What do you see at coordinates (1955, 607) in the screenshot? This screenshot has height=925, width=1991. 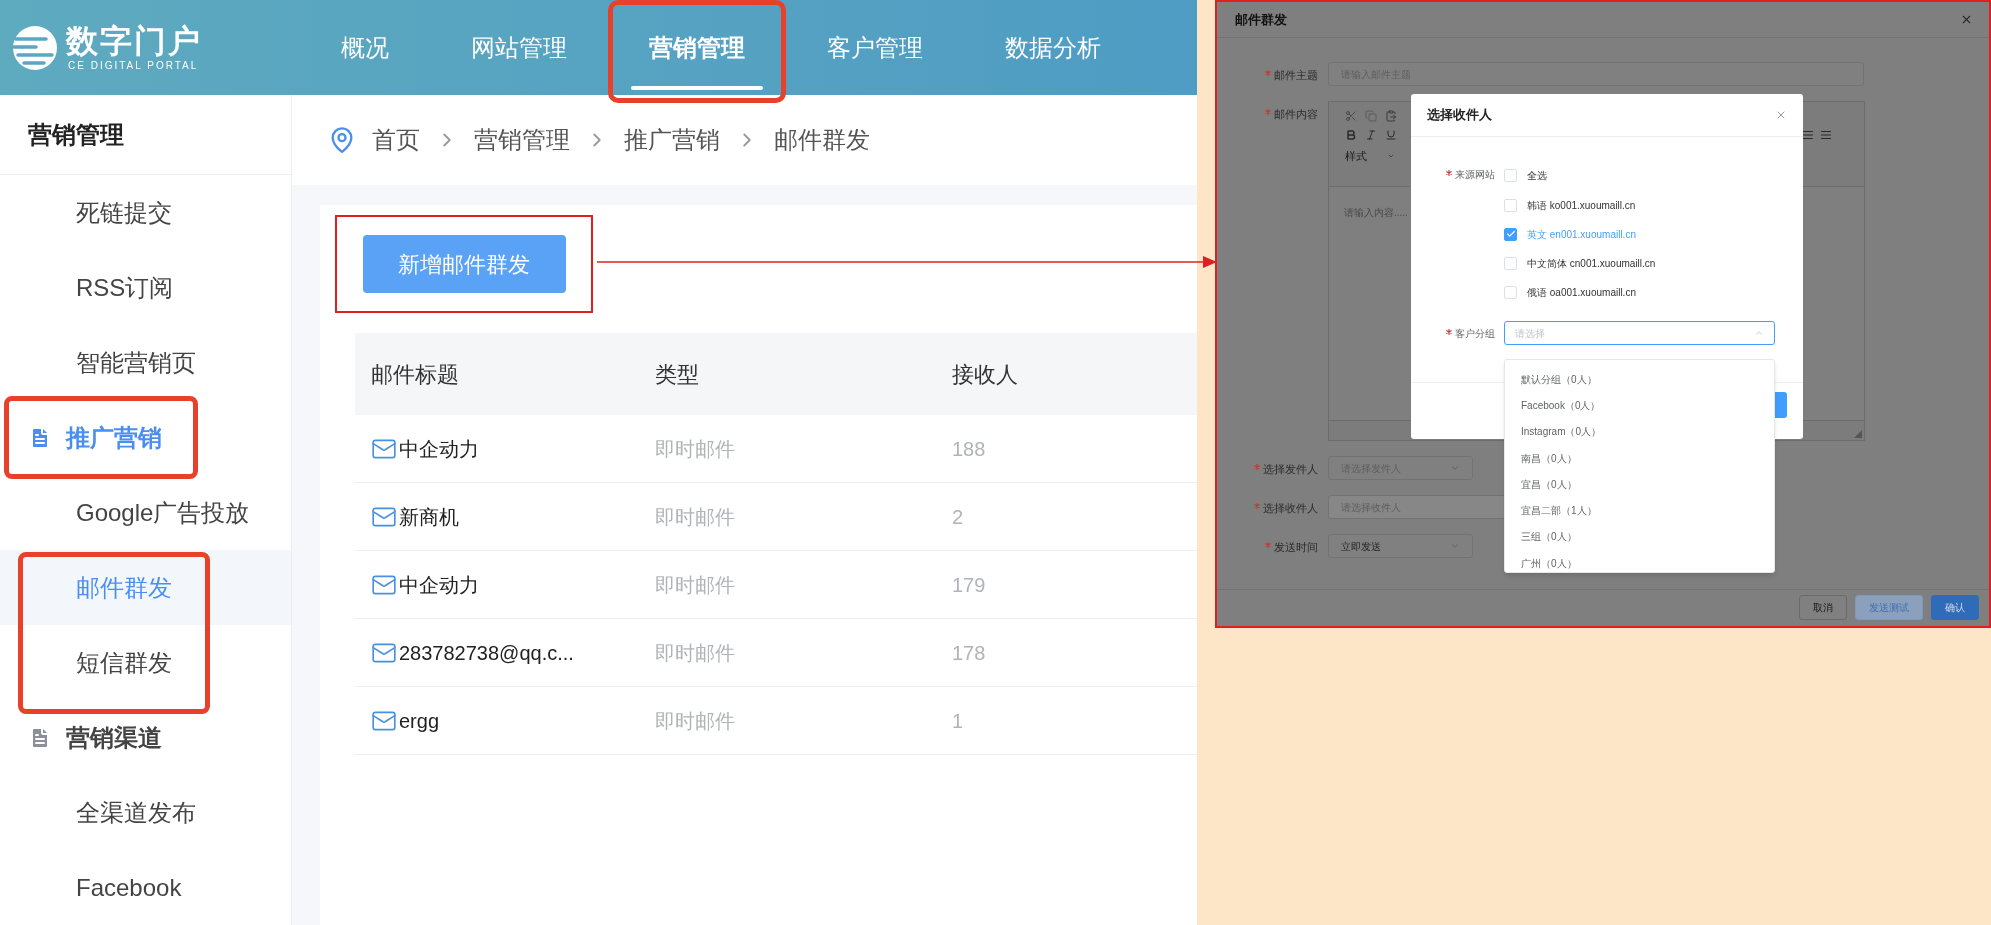 I see `confirm-button: 确认` at bounding box center [1955, 607].